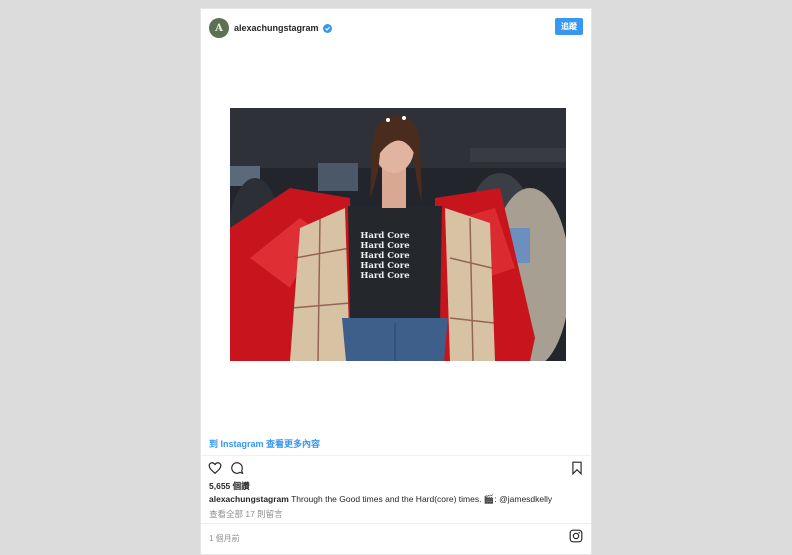 This screenshot has width=792, height=555. Describe the element at coordinates (249, 499) in the screenshot. I see `caption-username: alexachungstagram` at that location.